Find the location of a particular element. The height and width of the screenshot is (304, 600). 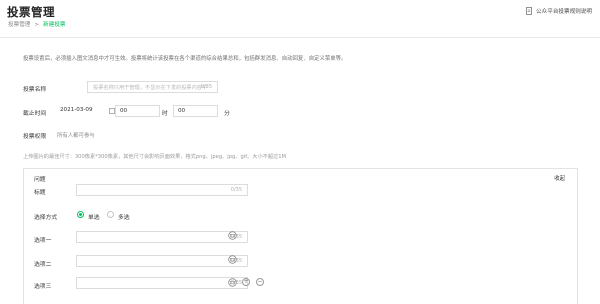

option-2-label: 选项二 is located at coordinates (43, 265).